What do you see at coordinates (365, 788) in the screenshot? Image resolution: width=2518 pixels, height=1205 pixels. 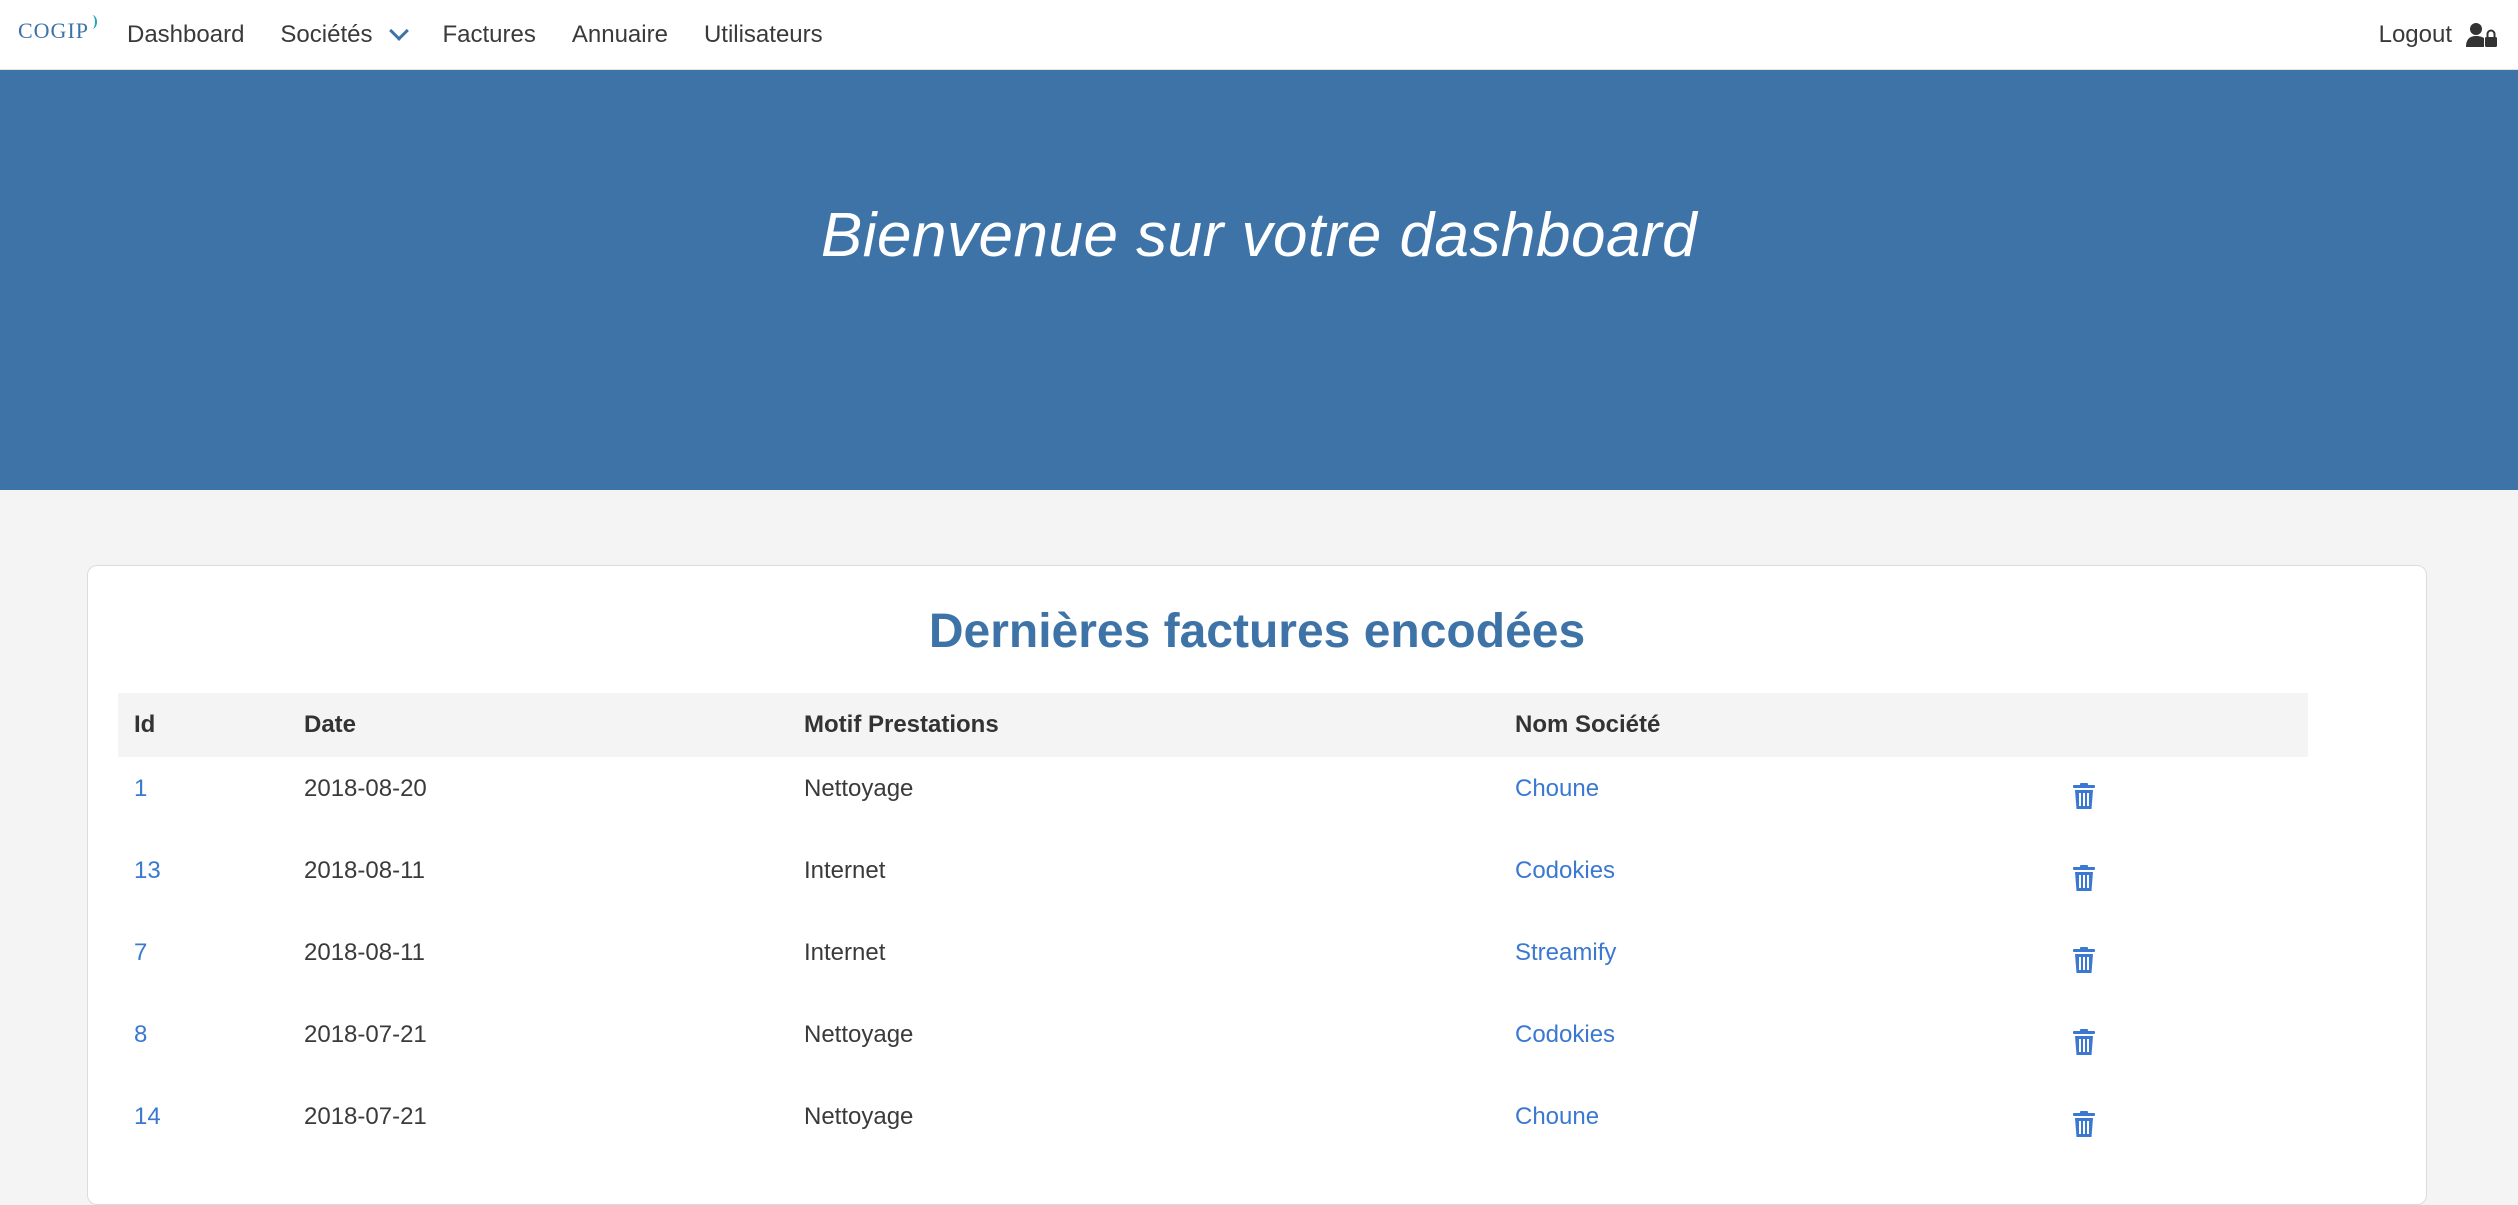 I see `invoice-date: 2018-08-20` at bounding box center [365, 788].